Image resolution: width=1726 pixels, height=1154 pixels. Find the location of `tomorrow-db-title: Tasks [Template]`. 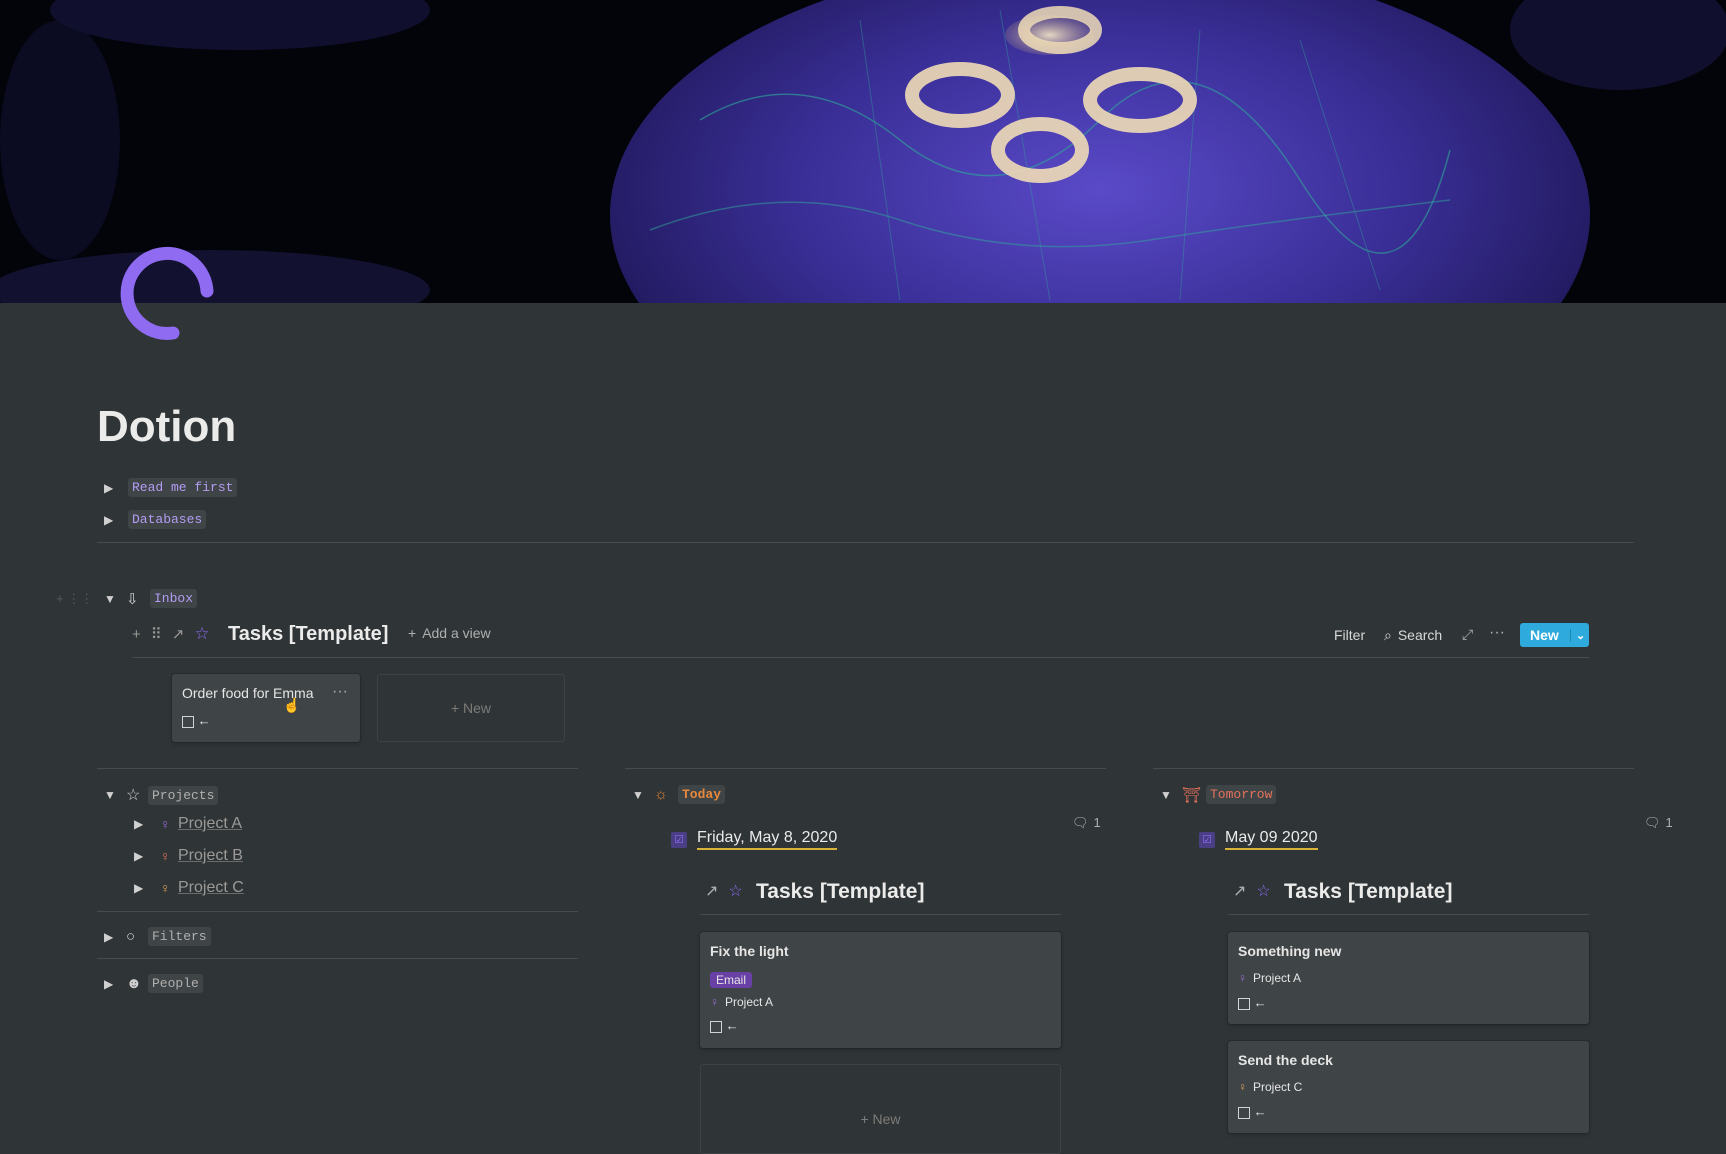

tomorrow-db-title: Tasks [Template] is located at coordinates (1368, 892).